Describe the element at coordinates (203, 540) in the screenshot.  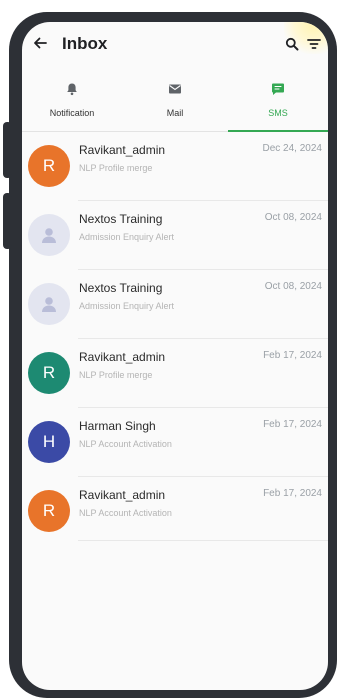
I see `divider` at that location.